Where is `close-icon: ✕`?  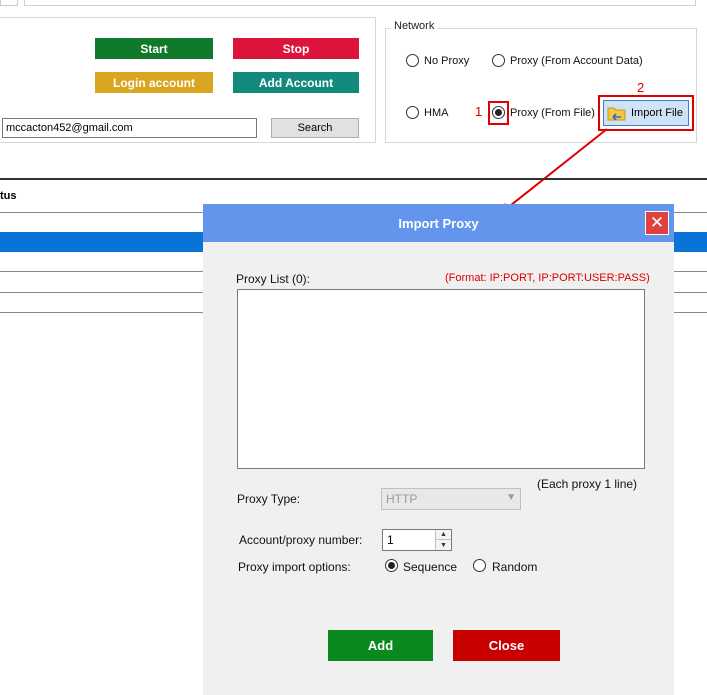
close-icon: ✕ is located at coordinates (657, 223).